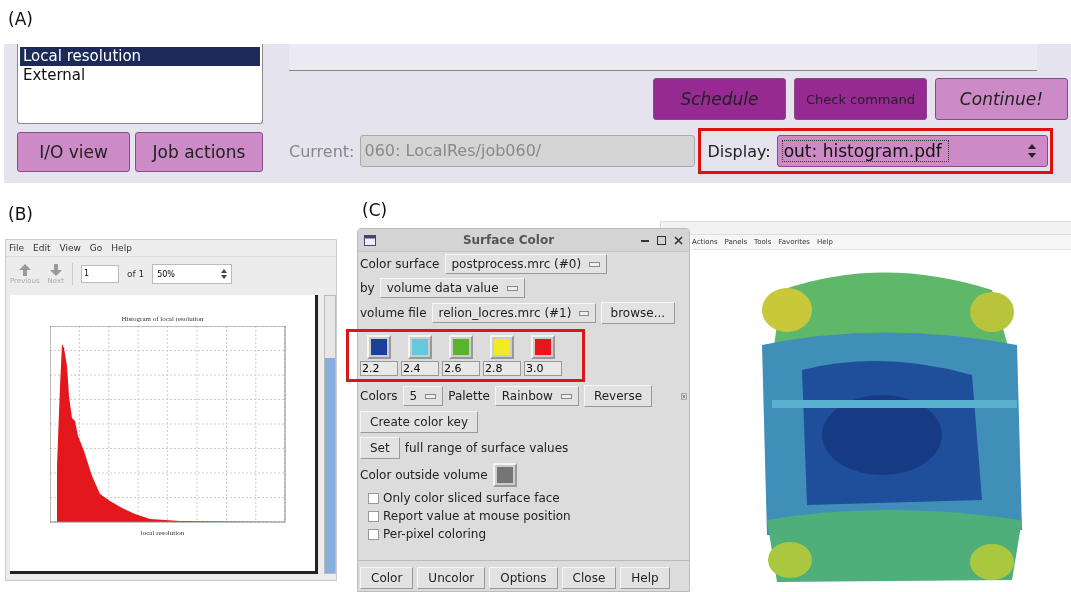 The height and width of the screenshot is (592, 1071). What do you see at coordinates (423, 396) in the screenshot?
I see `option-menu: 5` at bounding box center [423, 396].